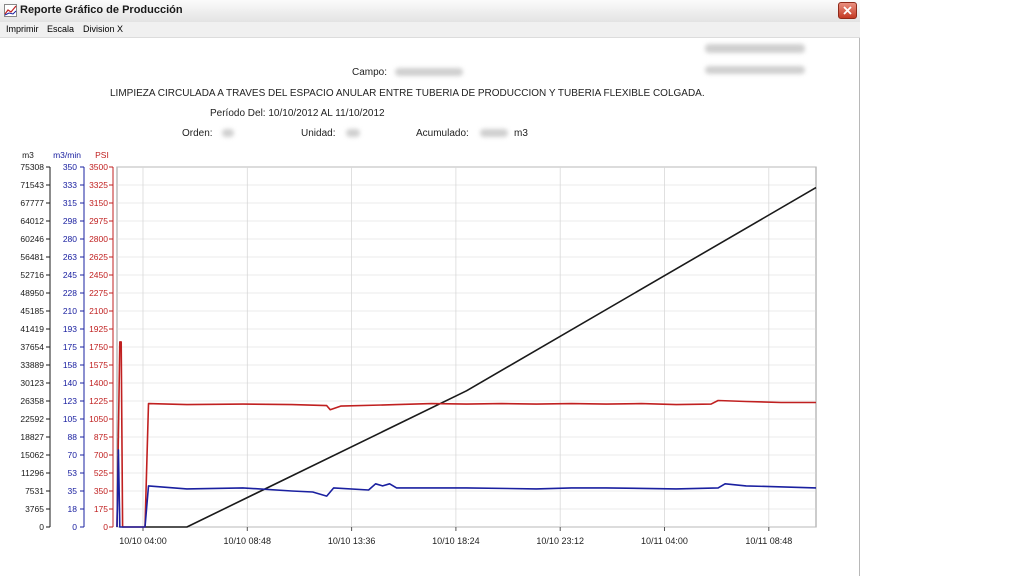  Describe the element at coordinates (32, 455) in the screenshot. I see `y-tick-label: 15062` at that location.